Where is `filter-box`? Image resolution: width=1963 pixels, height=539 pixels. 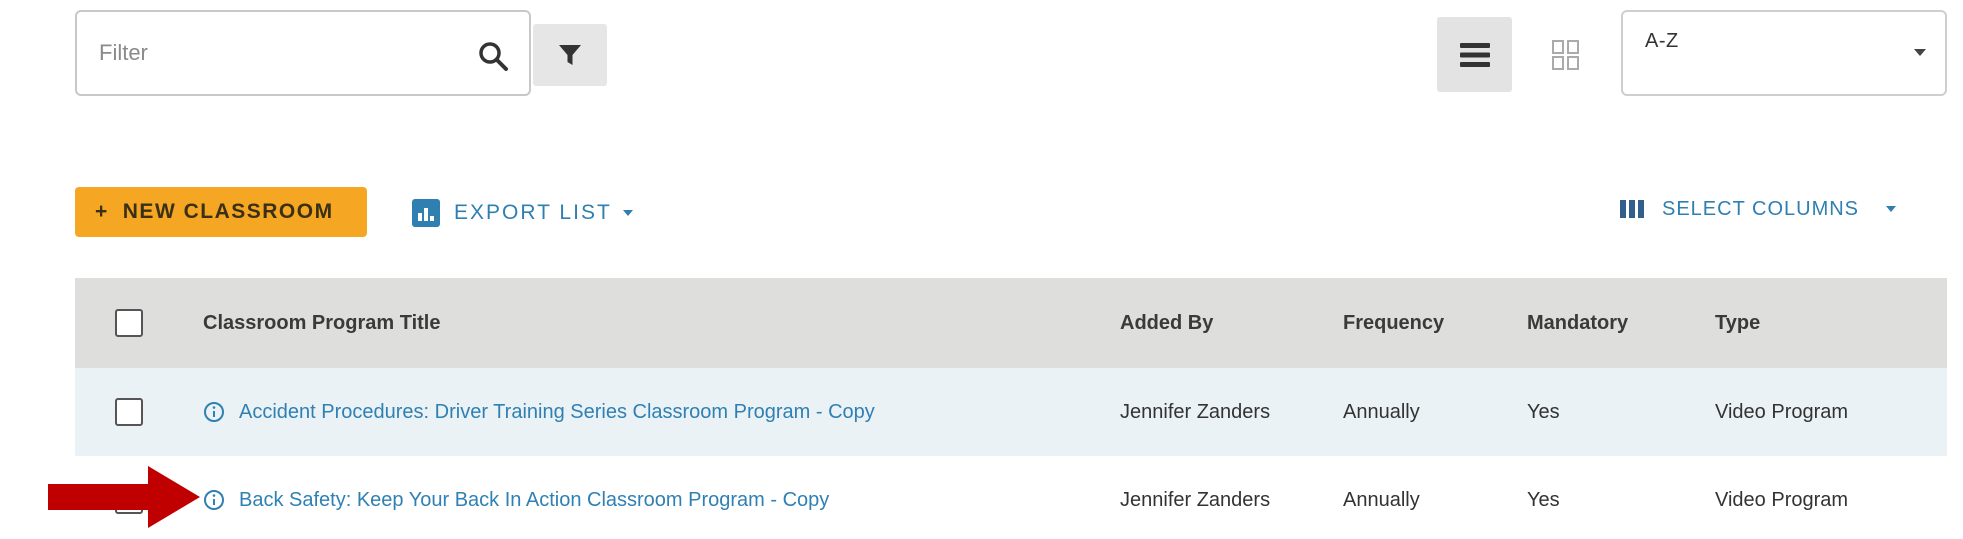 filter-box is located at coordinates (303, 53).